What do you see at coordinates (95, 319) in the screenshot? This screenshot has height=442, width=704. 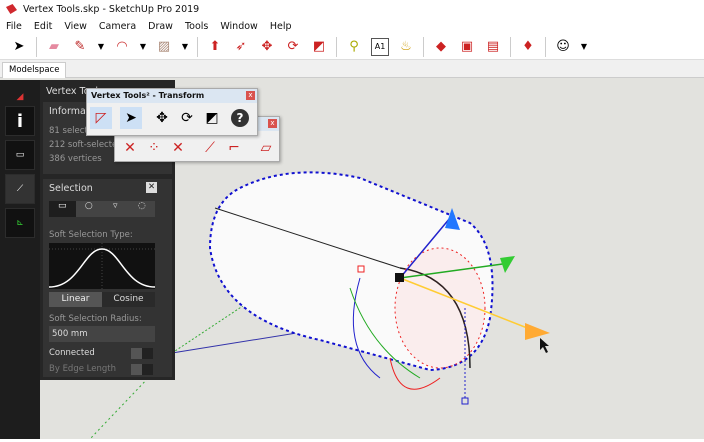 I see `soft-selection-radius-label: Soft Selection Radius:` at bounding box center [95, 319].